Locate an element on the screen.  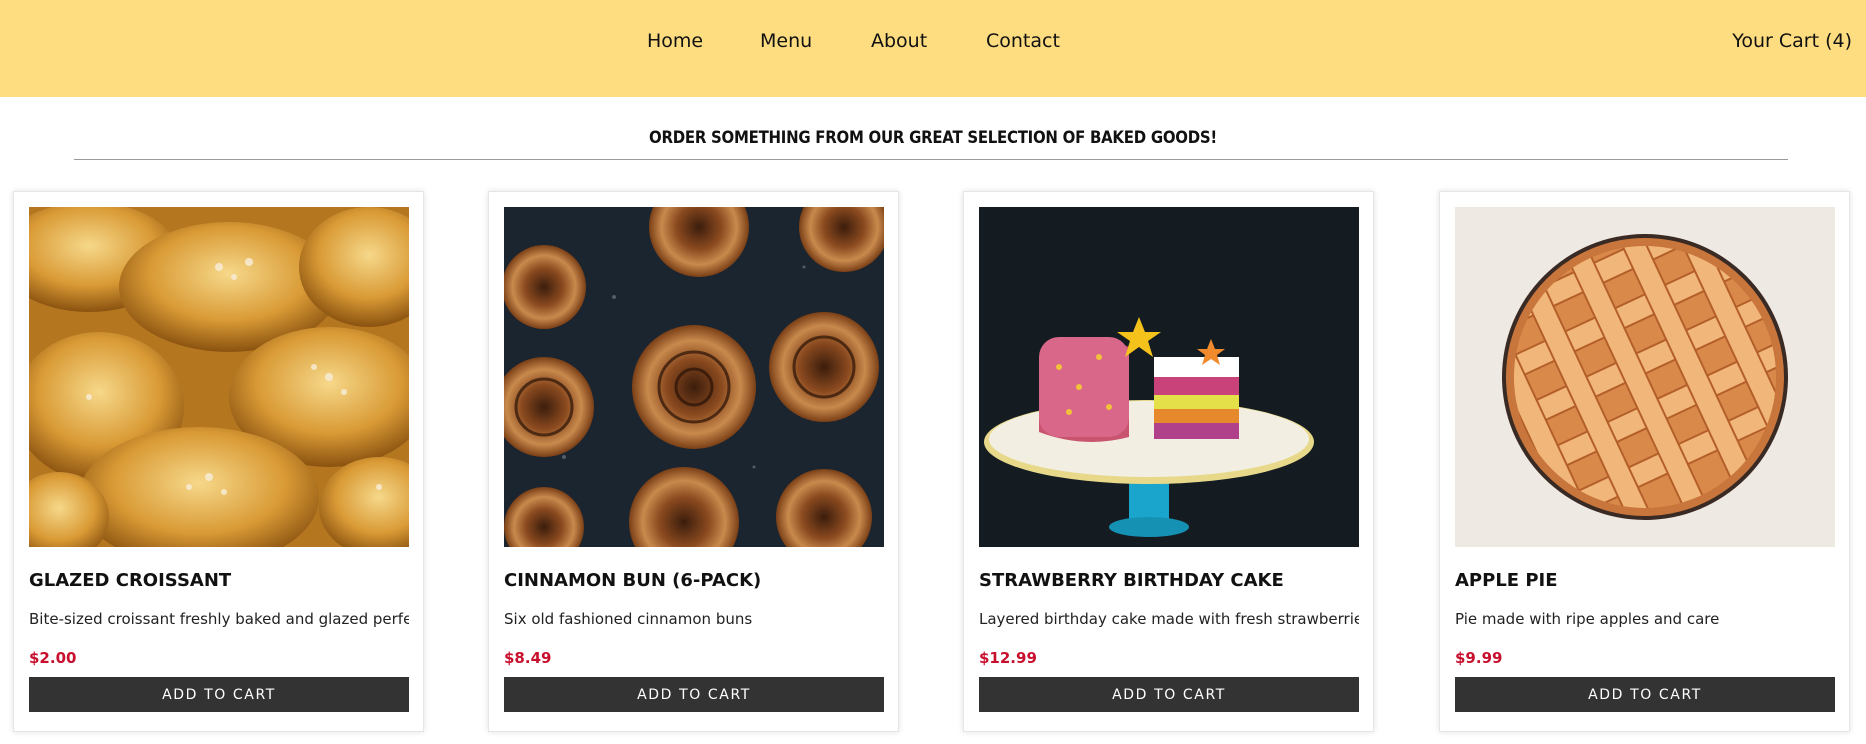
top-navigation-bar: Home Menu About Contact Your Cart (4) is located at coordinates (933, 48).